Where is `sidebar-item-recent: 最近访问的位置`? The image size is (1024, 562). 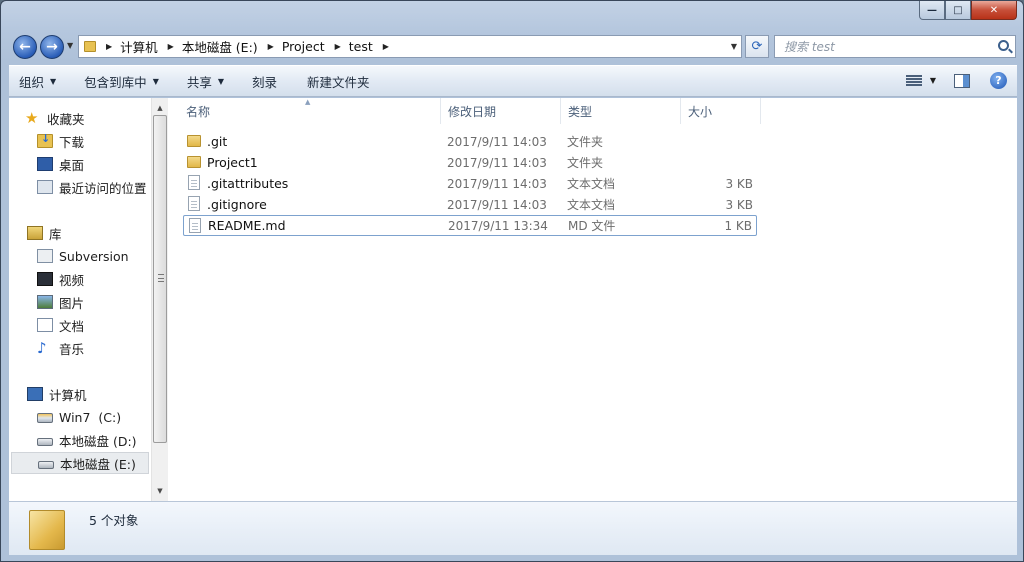 sidebar-item-recent: 最近访问的位置 is located at coordinates (93, 187).